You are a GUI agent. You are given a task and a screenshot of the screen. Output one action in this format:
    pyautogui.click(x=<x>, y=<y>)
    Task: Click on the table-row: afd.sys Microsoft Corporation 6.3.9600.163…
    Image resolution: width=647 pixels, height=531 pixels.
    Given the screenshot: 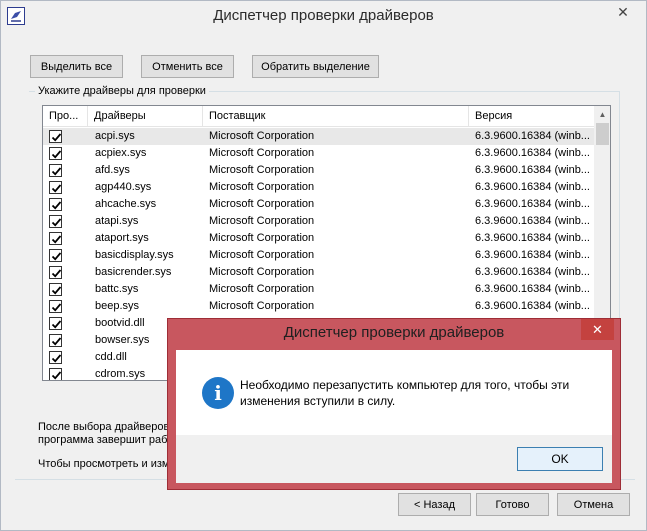 What is the action you would take?
    pyautogui.click(x=318, y=170)
    